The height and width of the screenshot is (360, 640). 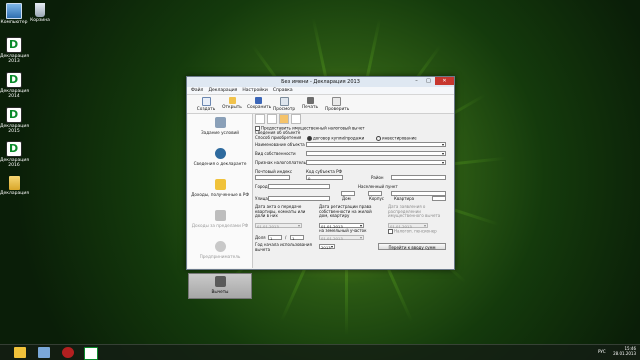 What do you see at coordinates (390, 231) in the screenshot?
I see `checkbox-box` at bounding box center [390, 231].